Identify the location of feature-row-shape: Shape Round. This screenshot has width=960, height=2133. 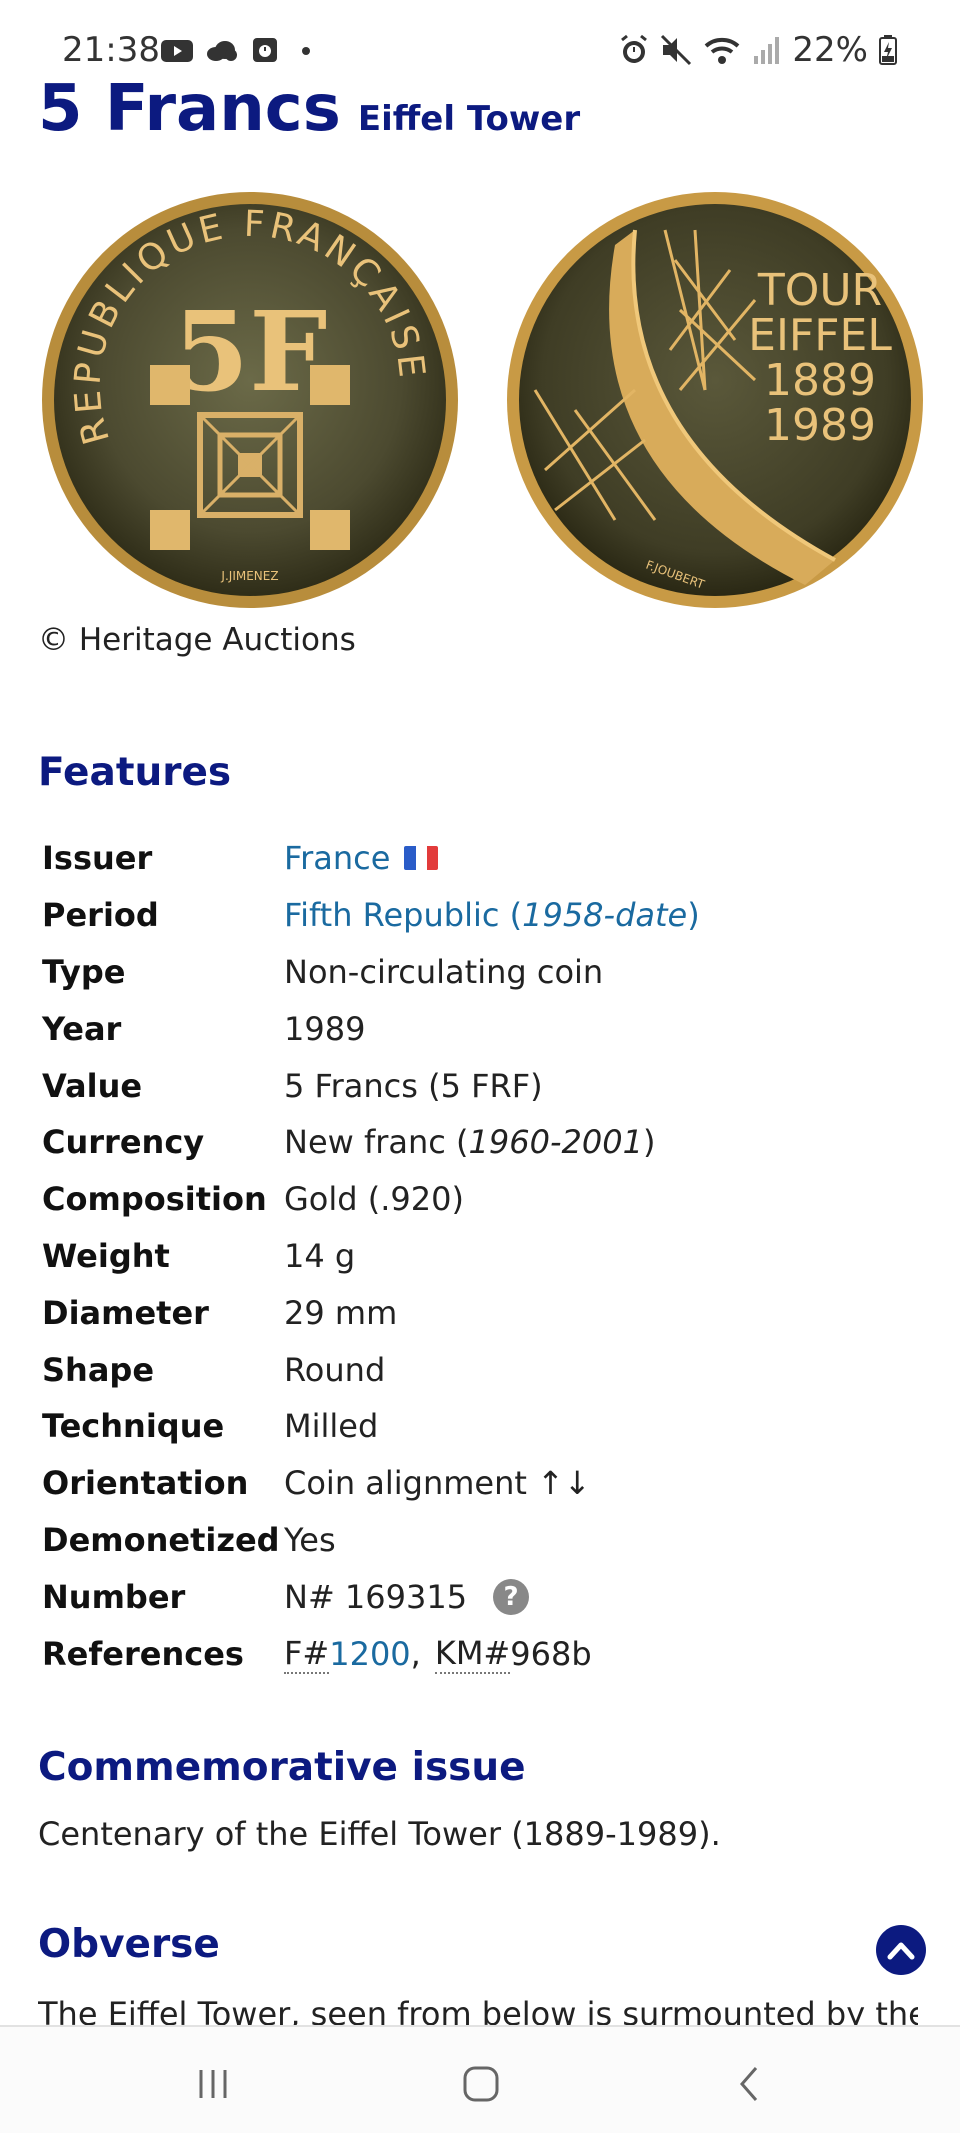
(482, 1369).